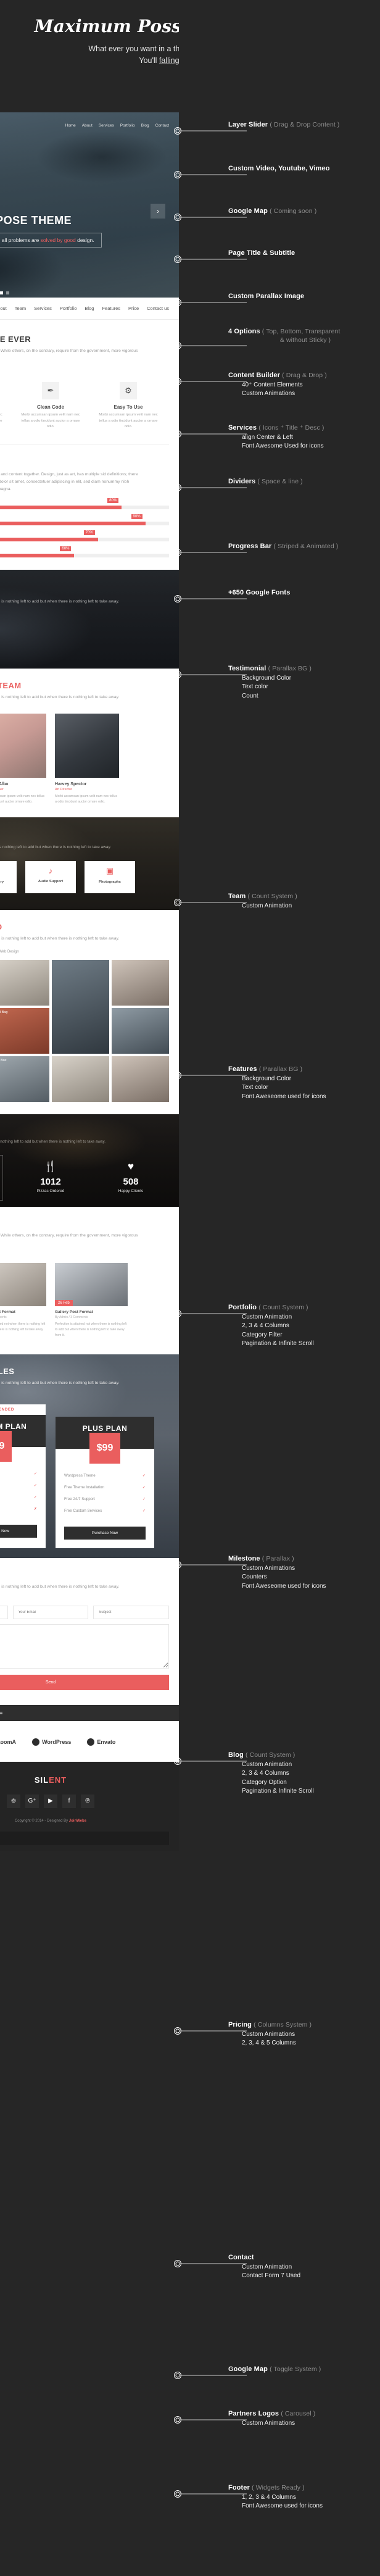 Image resolution: width=380 pixels, height=2576 pixels. Describe the element at coordinates (110, 882) in the screenshot. I see `feature-label: Photographs` at that location.